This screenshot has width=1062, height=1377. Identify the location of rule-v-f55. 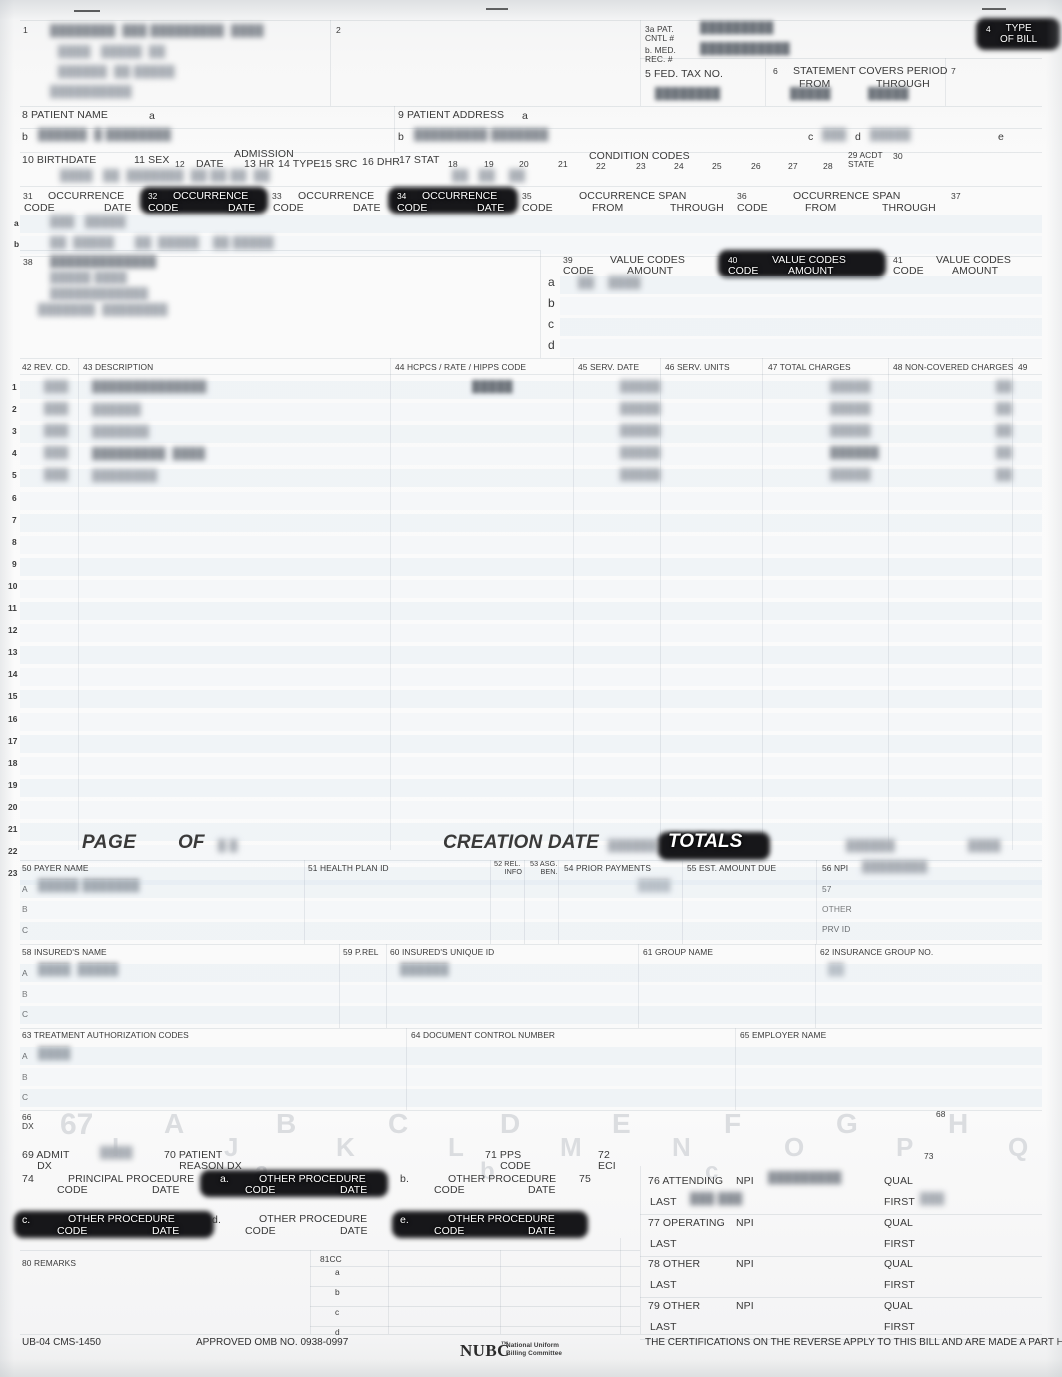
(682, 902).